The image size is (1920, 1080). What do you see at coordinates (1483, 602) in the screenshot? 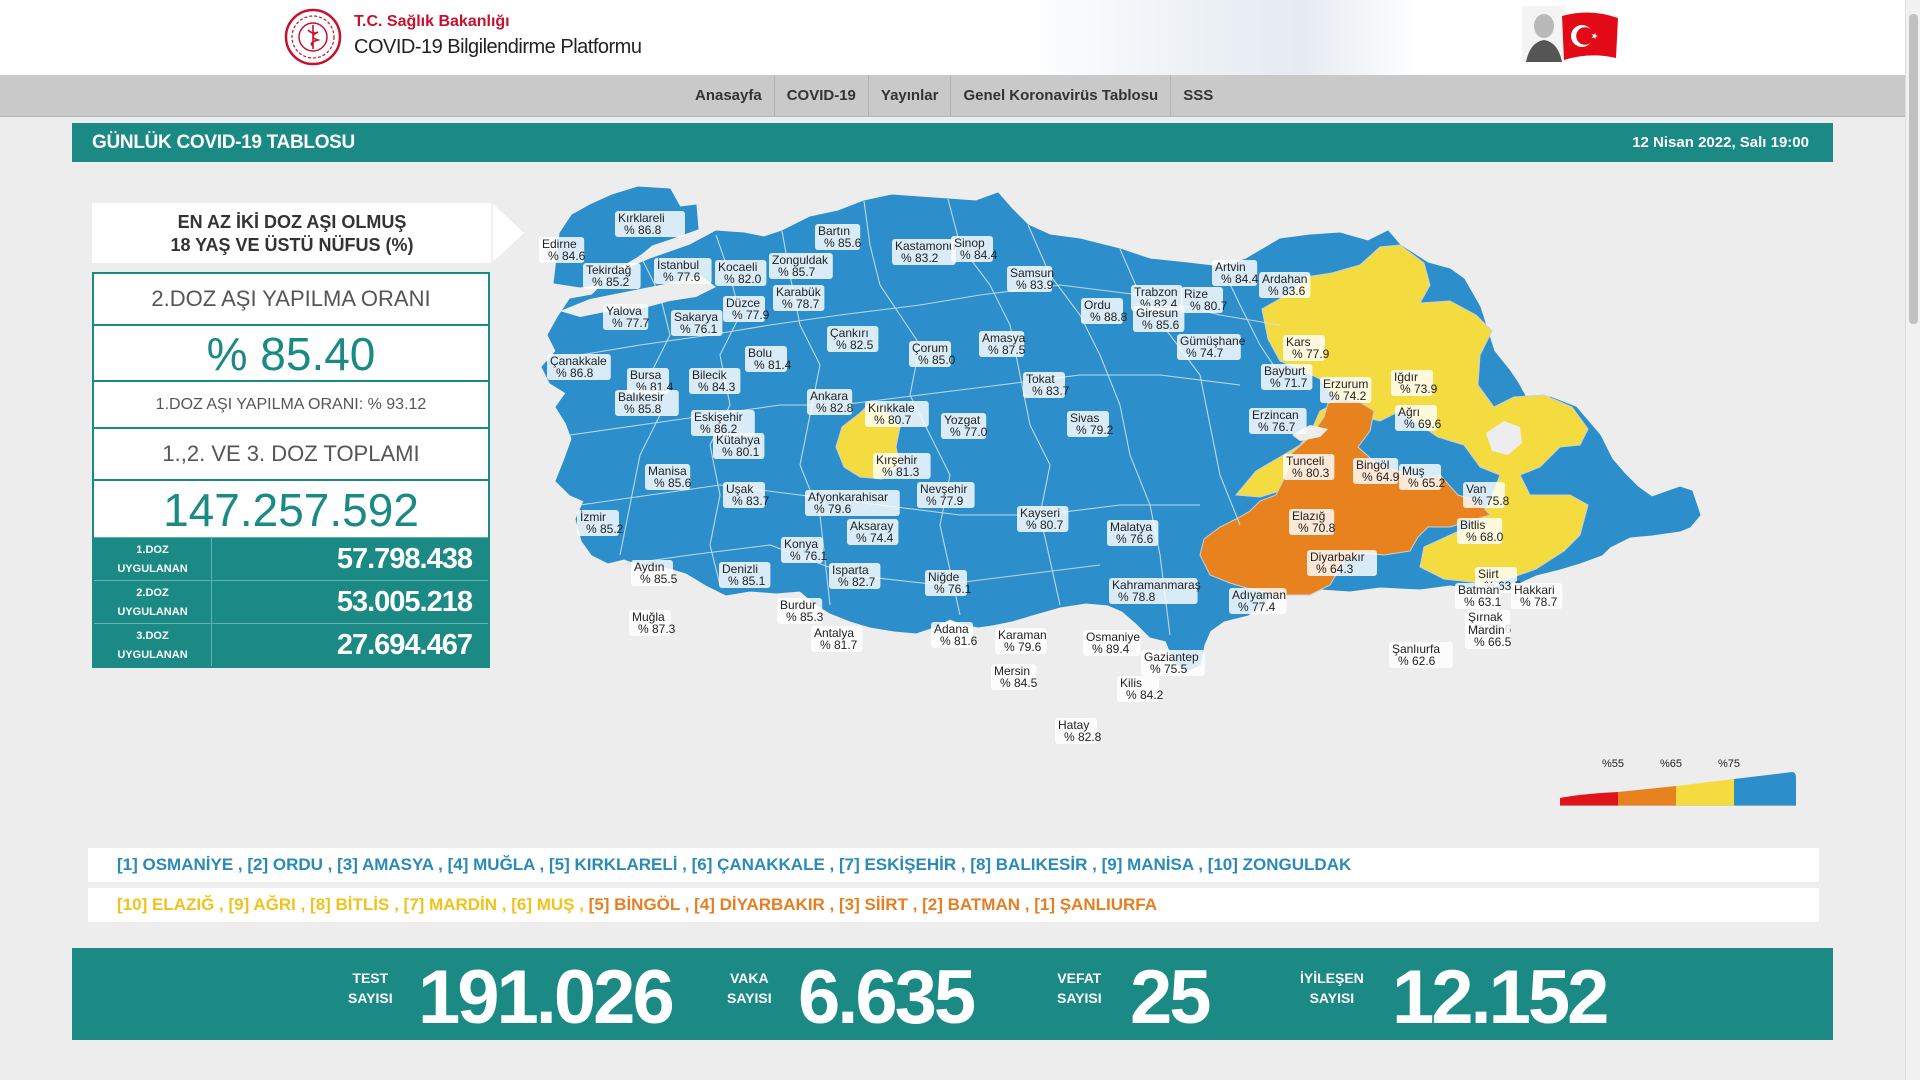
I see `province-value: % 63.1` at bounding box center [1483, 602].